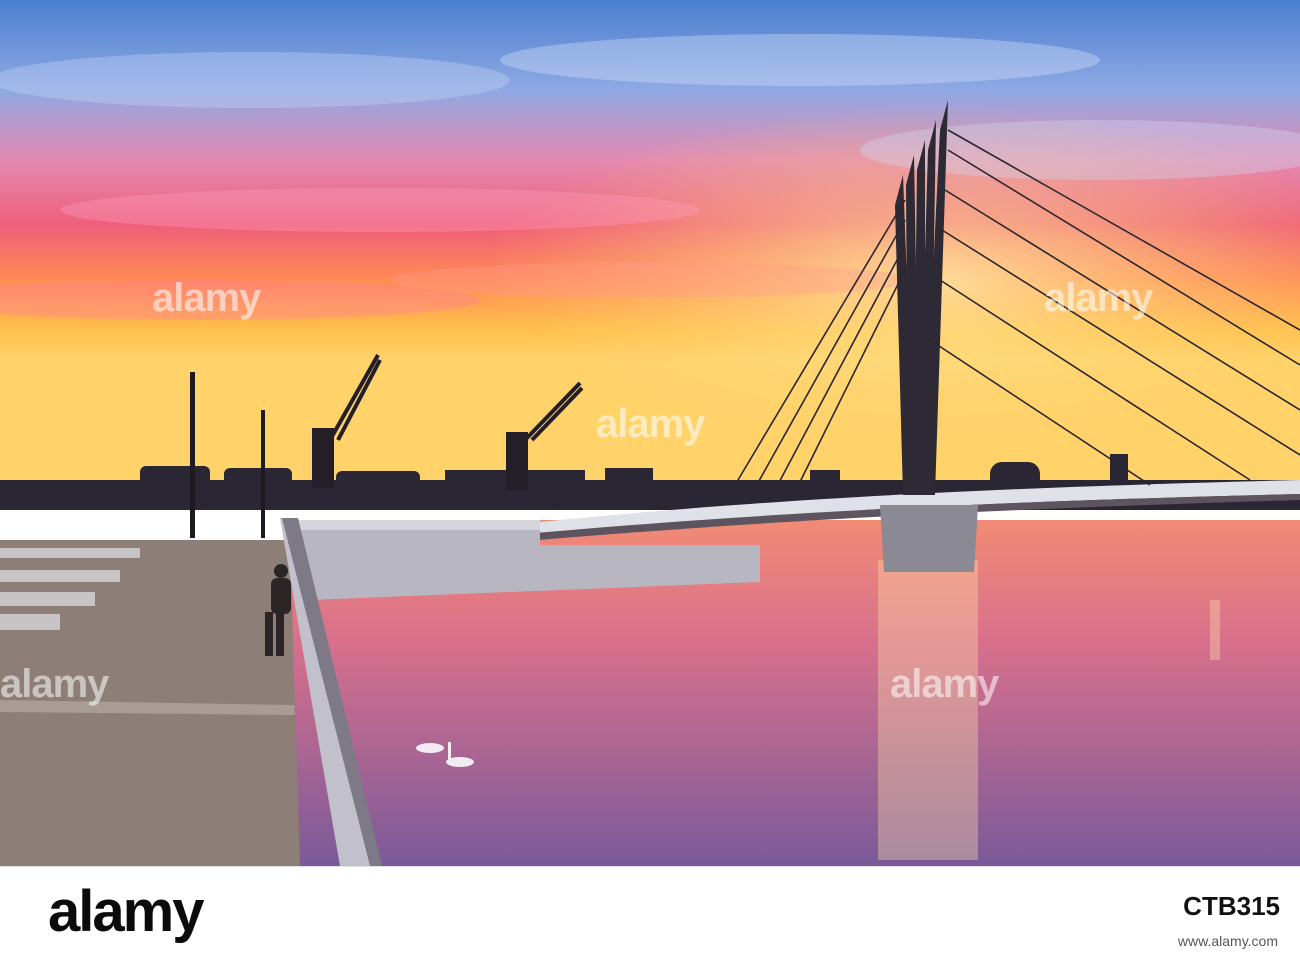  I want to click on image-id-panel: CTB315, so click(1231, 904).